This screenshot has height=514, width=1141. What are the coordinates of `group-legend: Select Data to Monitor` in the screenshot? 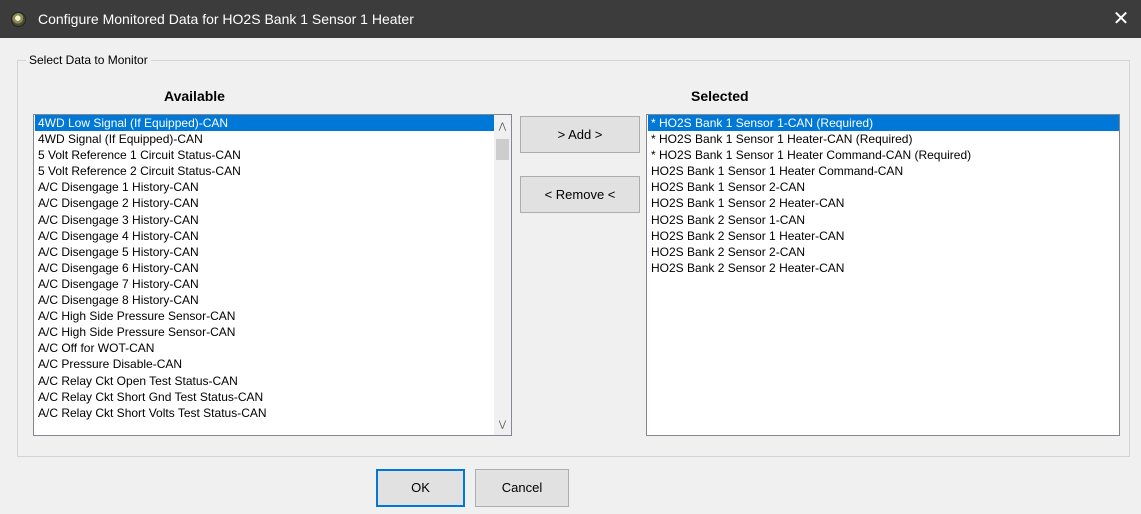 It's located at (88, 60).